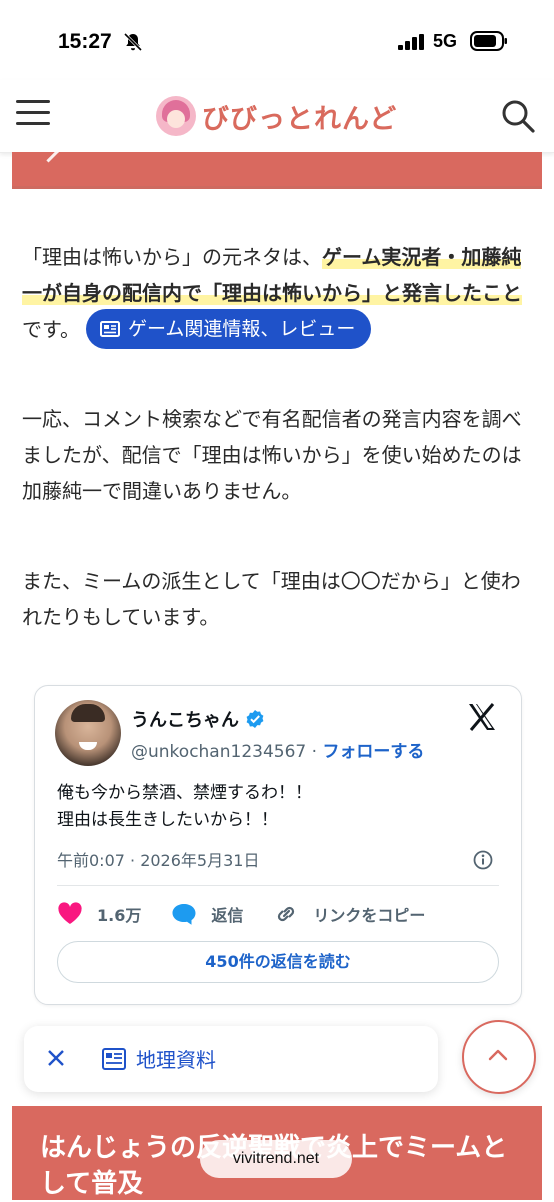 The width and height of the screenshot is (554, 1202). What do you see at coordinates (411, 42) in the screenshot?
I see `signal-icon` at bounding box center [411, 42].